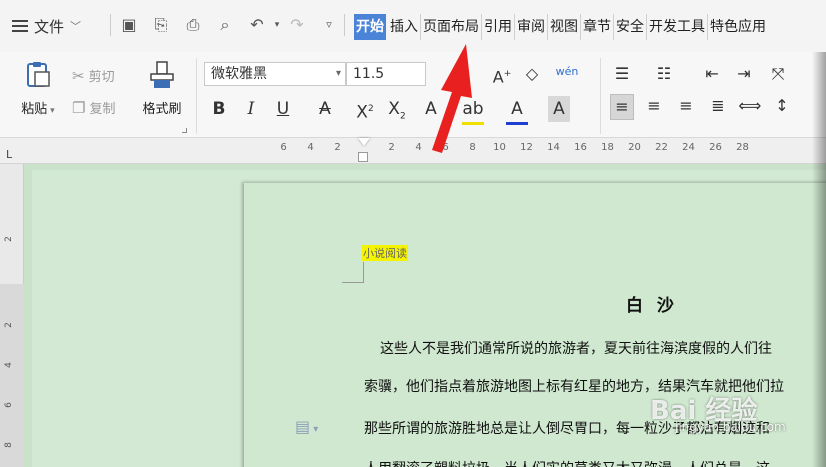 The image size is (826, 467). I want to click on window-edge-shadow, so click(819, 259).